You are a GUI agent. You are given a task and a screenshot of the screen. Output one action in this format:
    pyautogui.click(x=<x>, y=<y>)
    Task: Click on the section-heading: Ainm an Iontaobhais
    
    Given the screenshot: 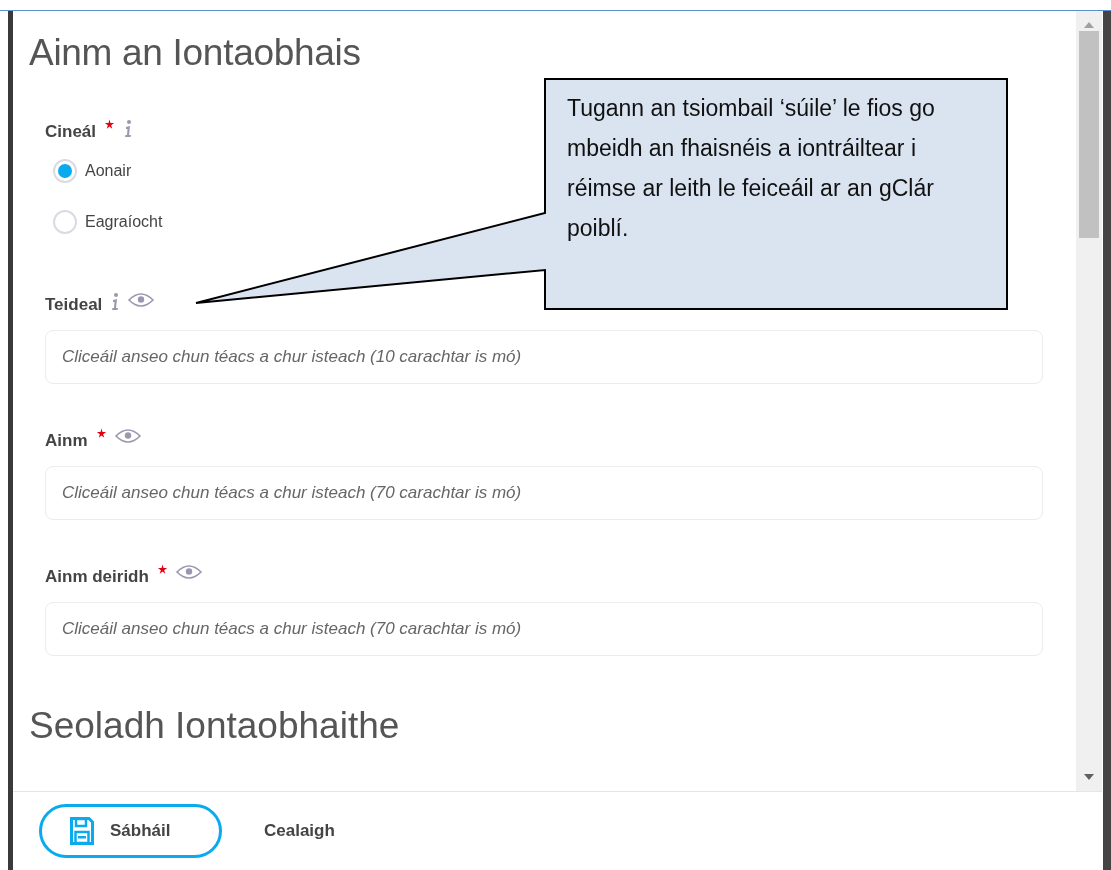 What is the action you would take?
    pyautogui.click(x=195, y=53)
    